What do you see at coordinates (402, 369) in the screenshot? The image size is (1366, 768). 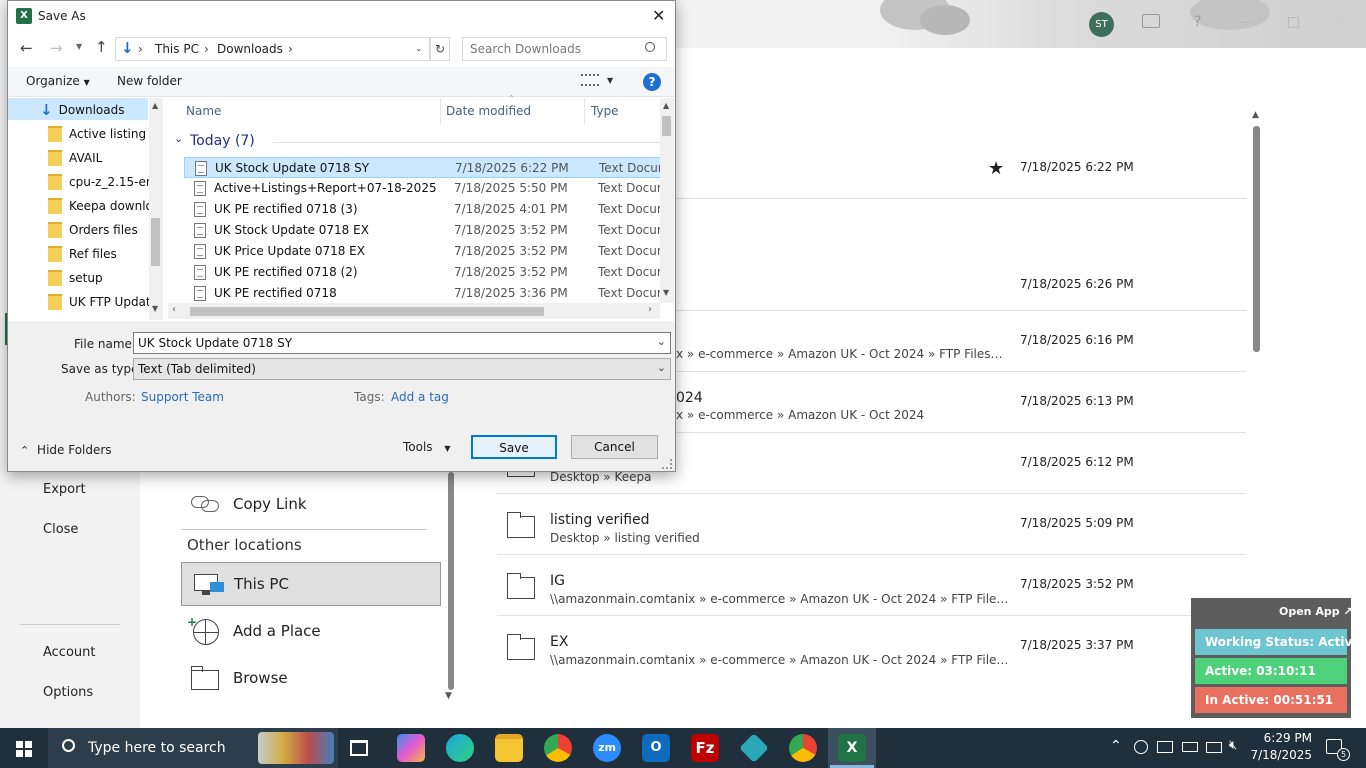 I see `save-type-select: Text (Tab delimited) ⌄` at bounding box center [402, 369].